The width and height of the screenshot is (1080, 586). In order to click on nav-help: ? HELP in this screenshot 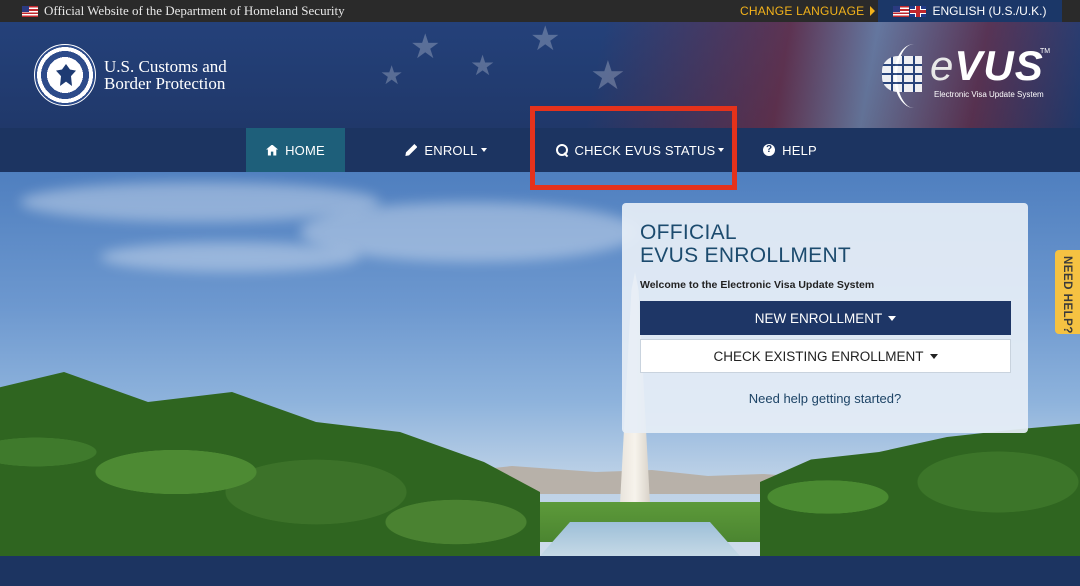, I will do `click(790, 150)`.